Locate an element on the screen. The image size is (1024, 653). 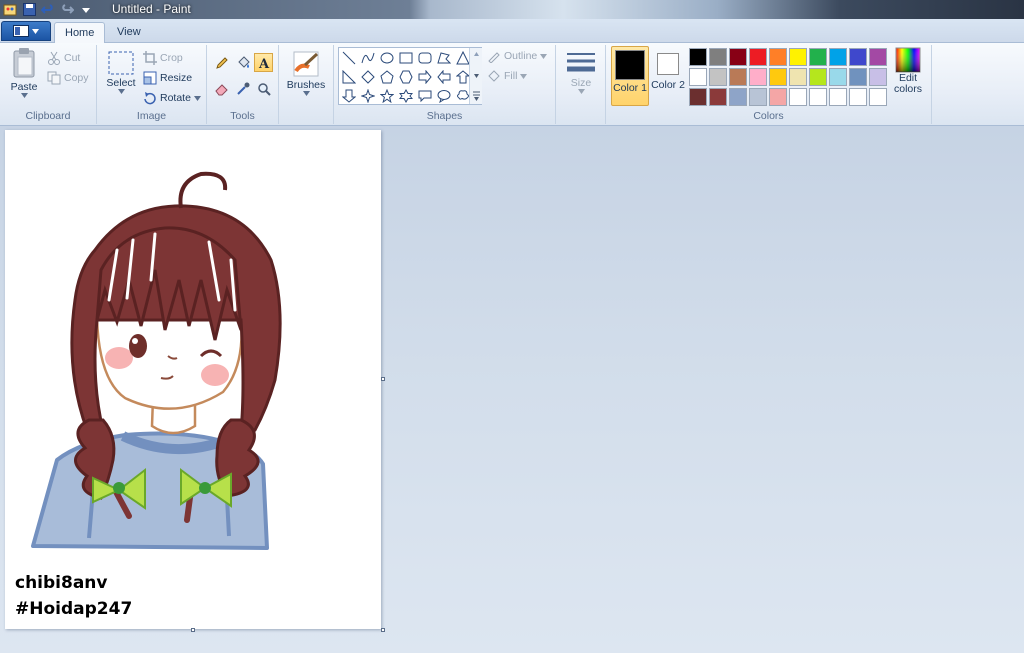
polygon-shape-icon is located at coordinates (444, 58).